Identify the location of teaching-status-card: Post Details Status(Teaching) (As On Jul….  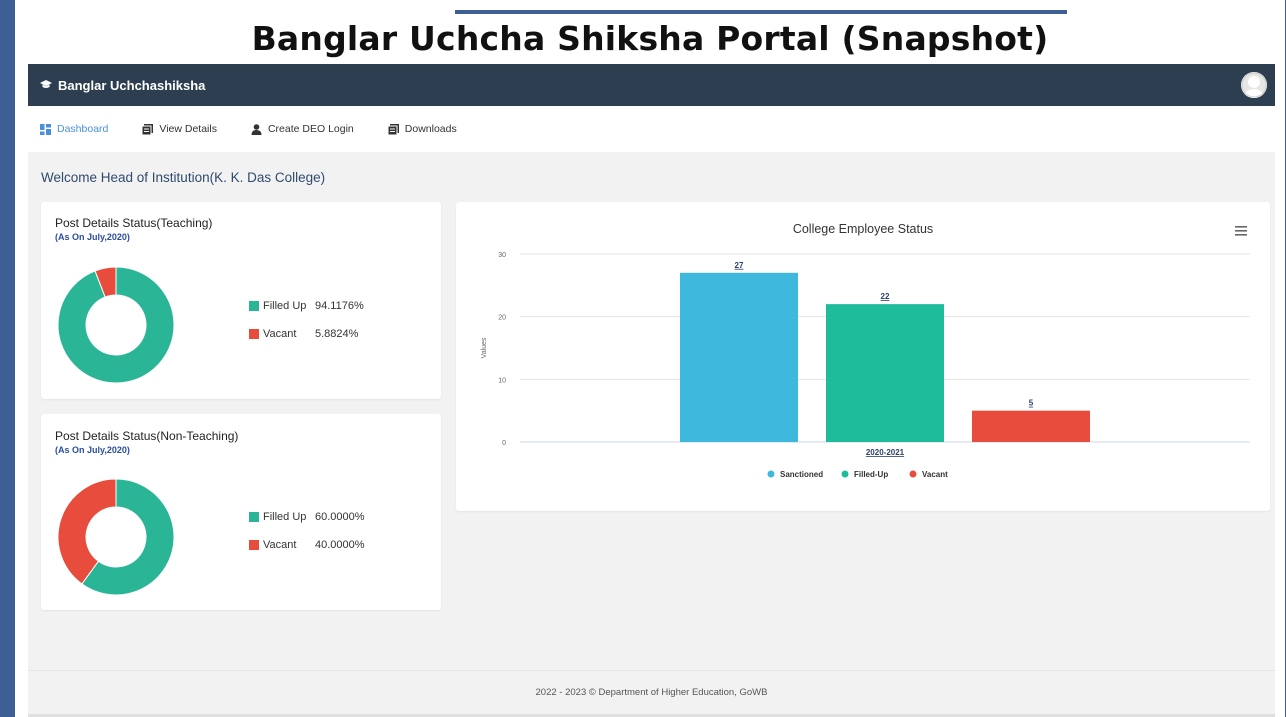
(241, 300).